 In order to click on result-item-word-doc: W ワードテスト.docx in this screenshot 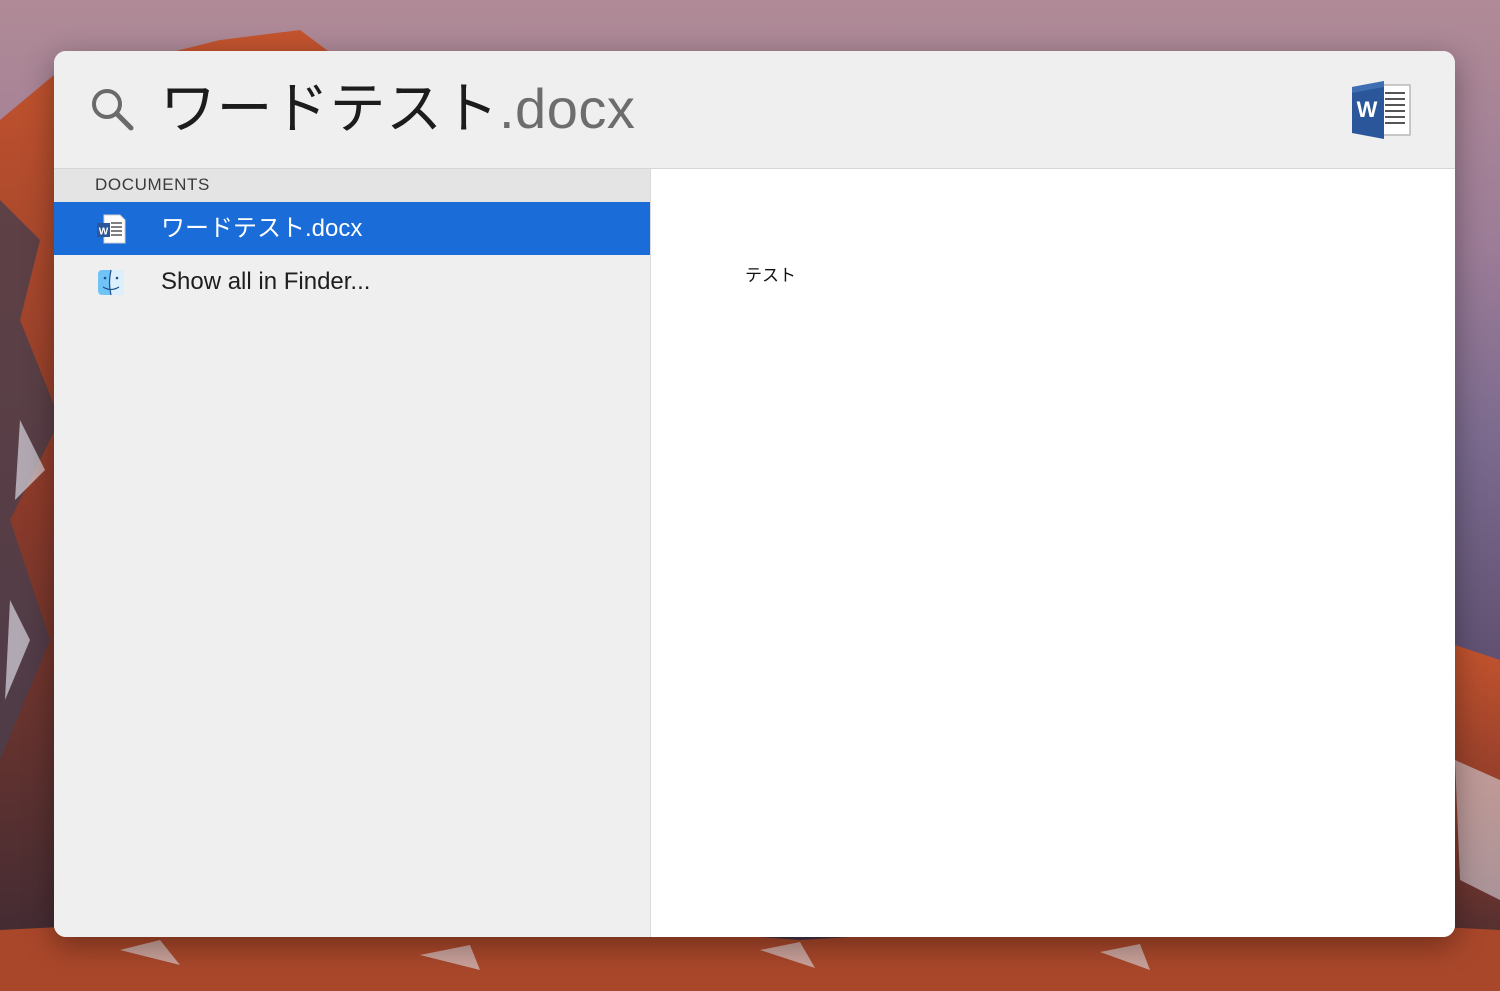, I will do `click(352, 228)`.